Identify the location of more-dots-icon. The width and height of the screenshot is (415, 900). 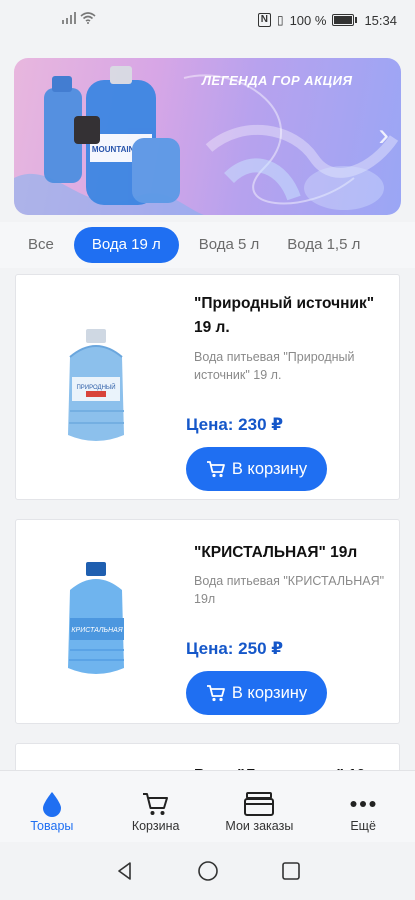
(363, 804).